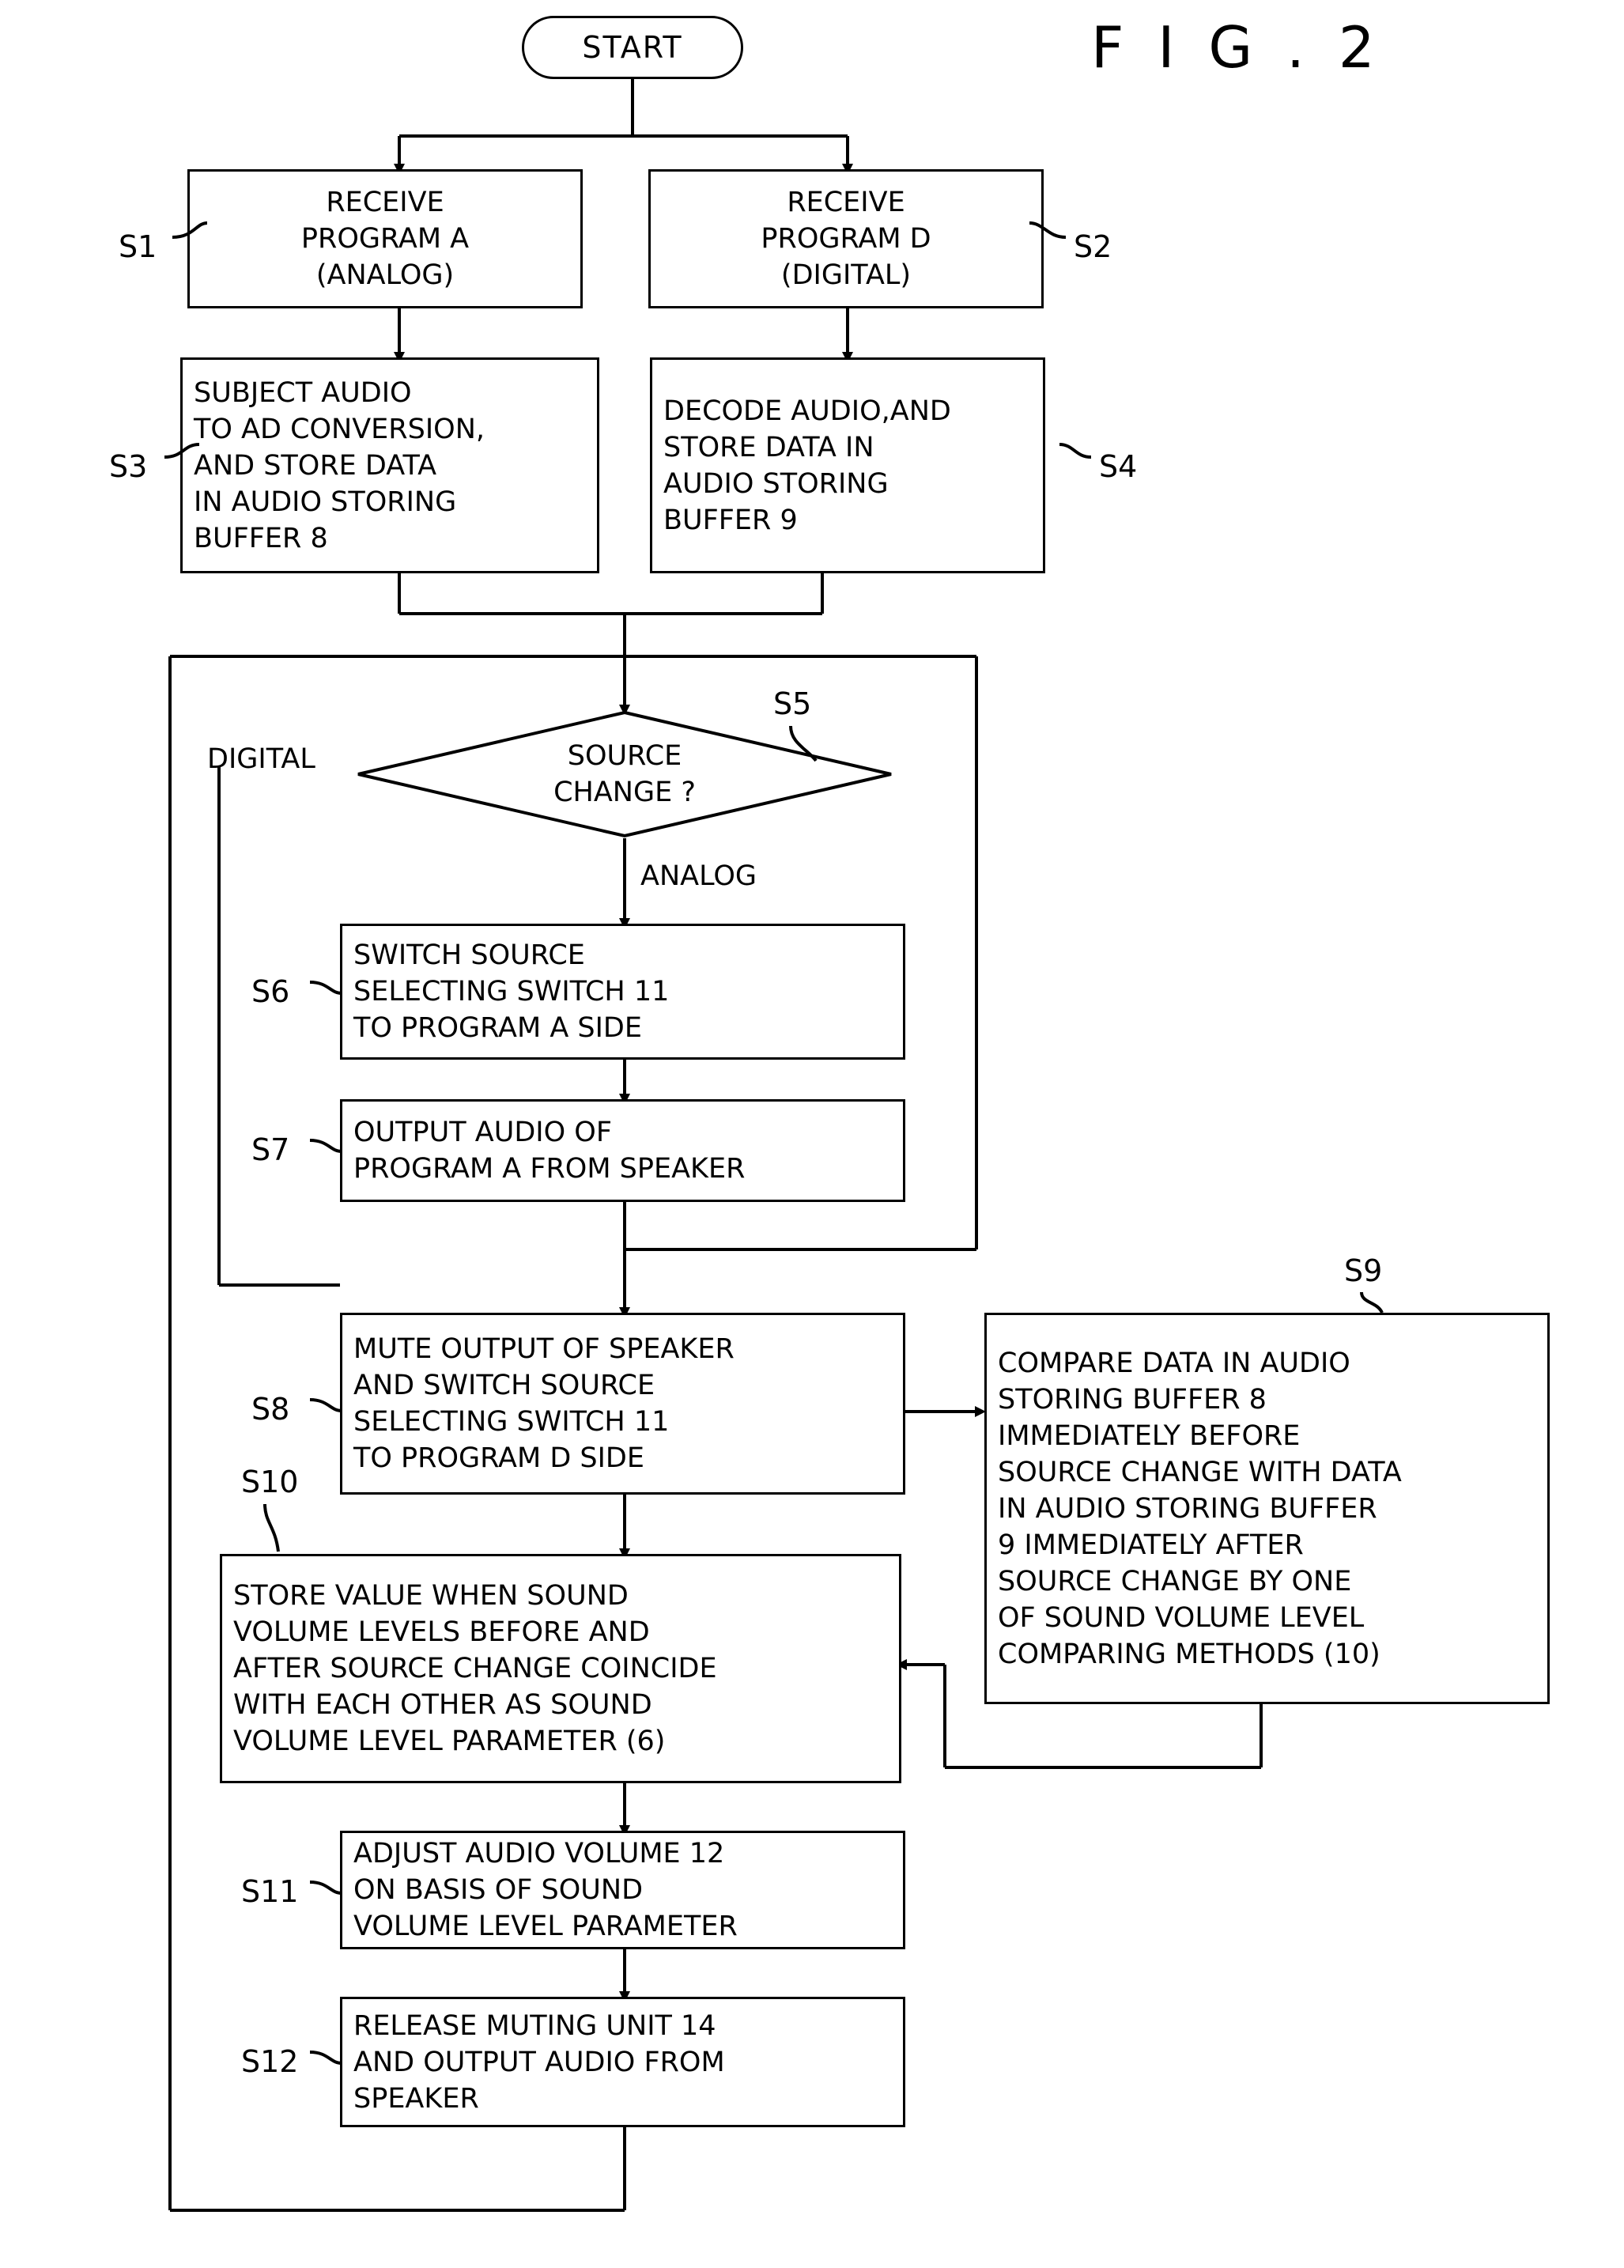 The height and width of the screenshot is (2268, 1624). Describe the element at coordinates (498, 1028) in the screenshot. I see `step-s6-line-3: TO PROGRAM A SIDE` at that location.